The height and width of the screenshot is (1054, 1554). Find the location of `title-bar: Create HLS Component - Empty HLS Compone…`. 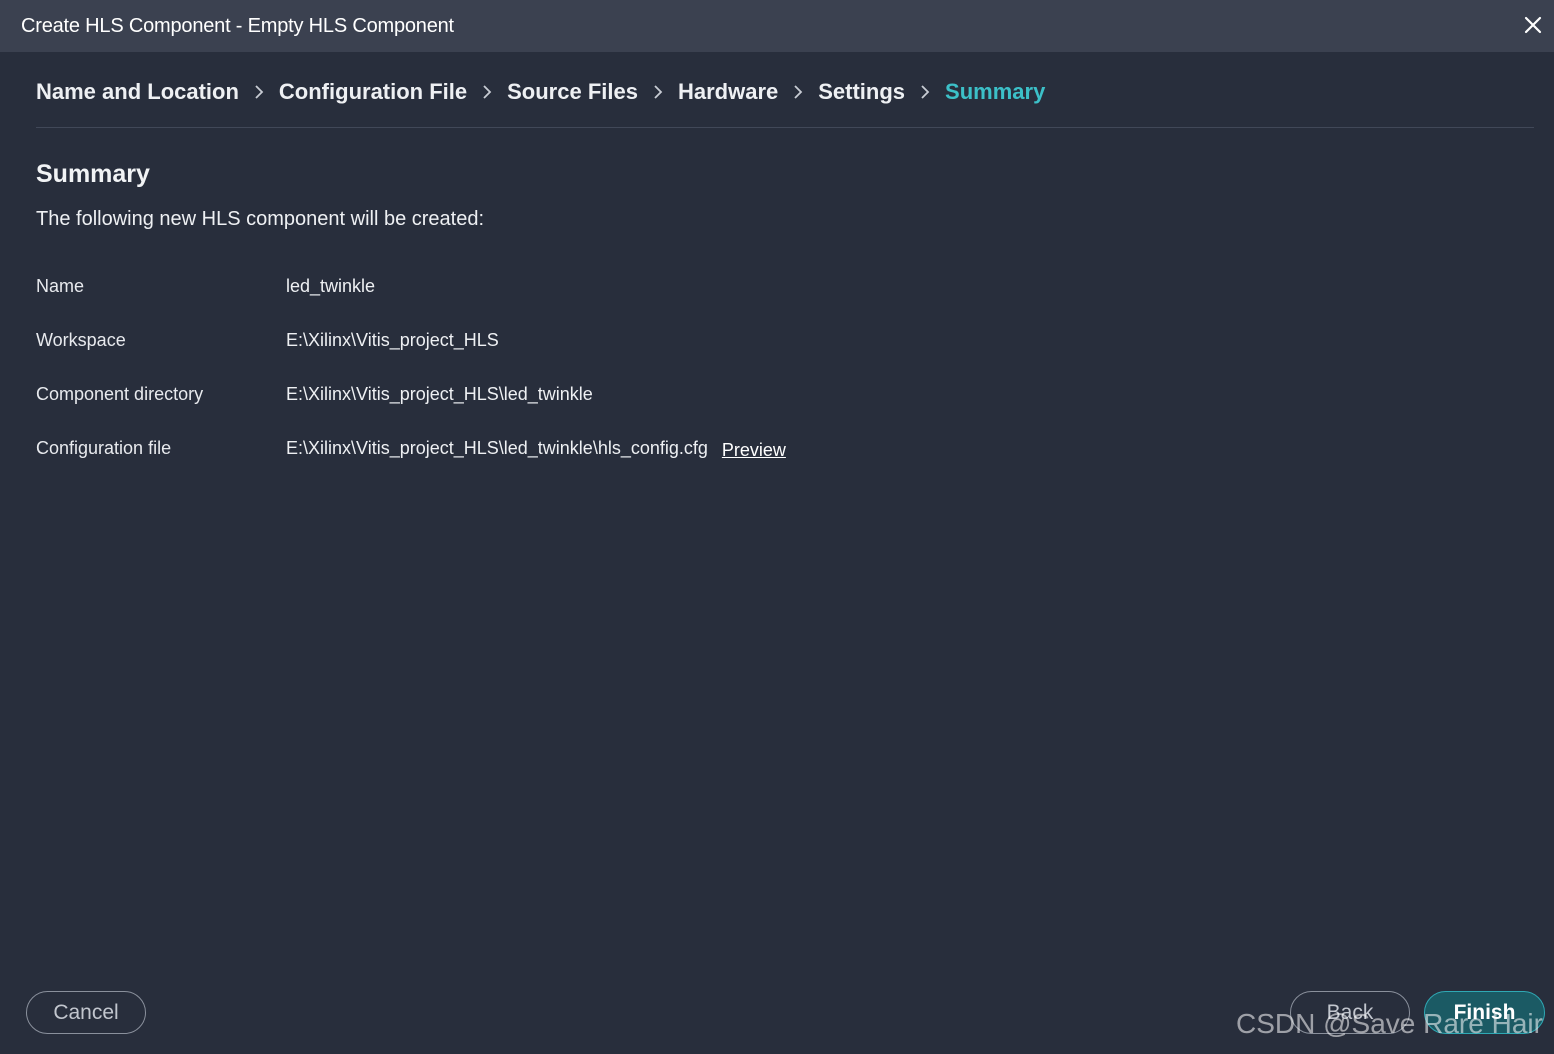

title-bar: Create HLS Component - Empty HLS Compone… is located at coordinates (777, 26).